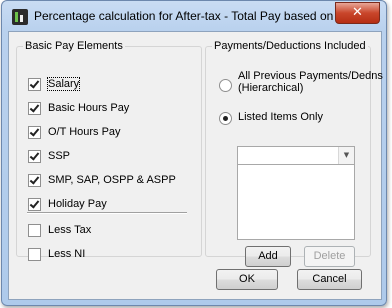 Image resolution: width=392 pixels, height=308 pixels. I want to click on checkbox-salary: Salary, so click(54, 84).